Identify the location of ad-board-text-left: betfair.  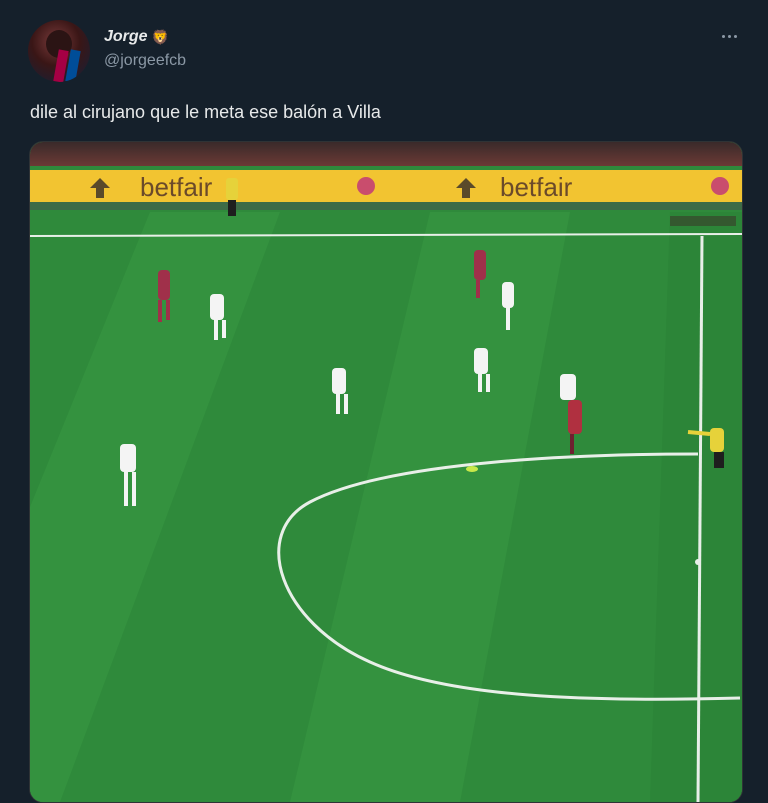
(176, 187).